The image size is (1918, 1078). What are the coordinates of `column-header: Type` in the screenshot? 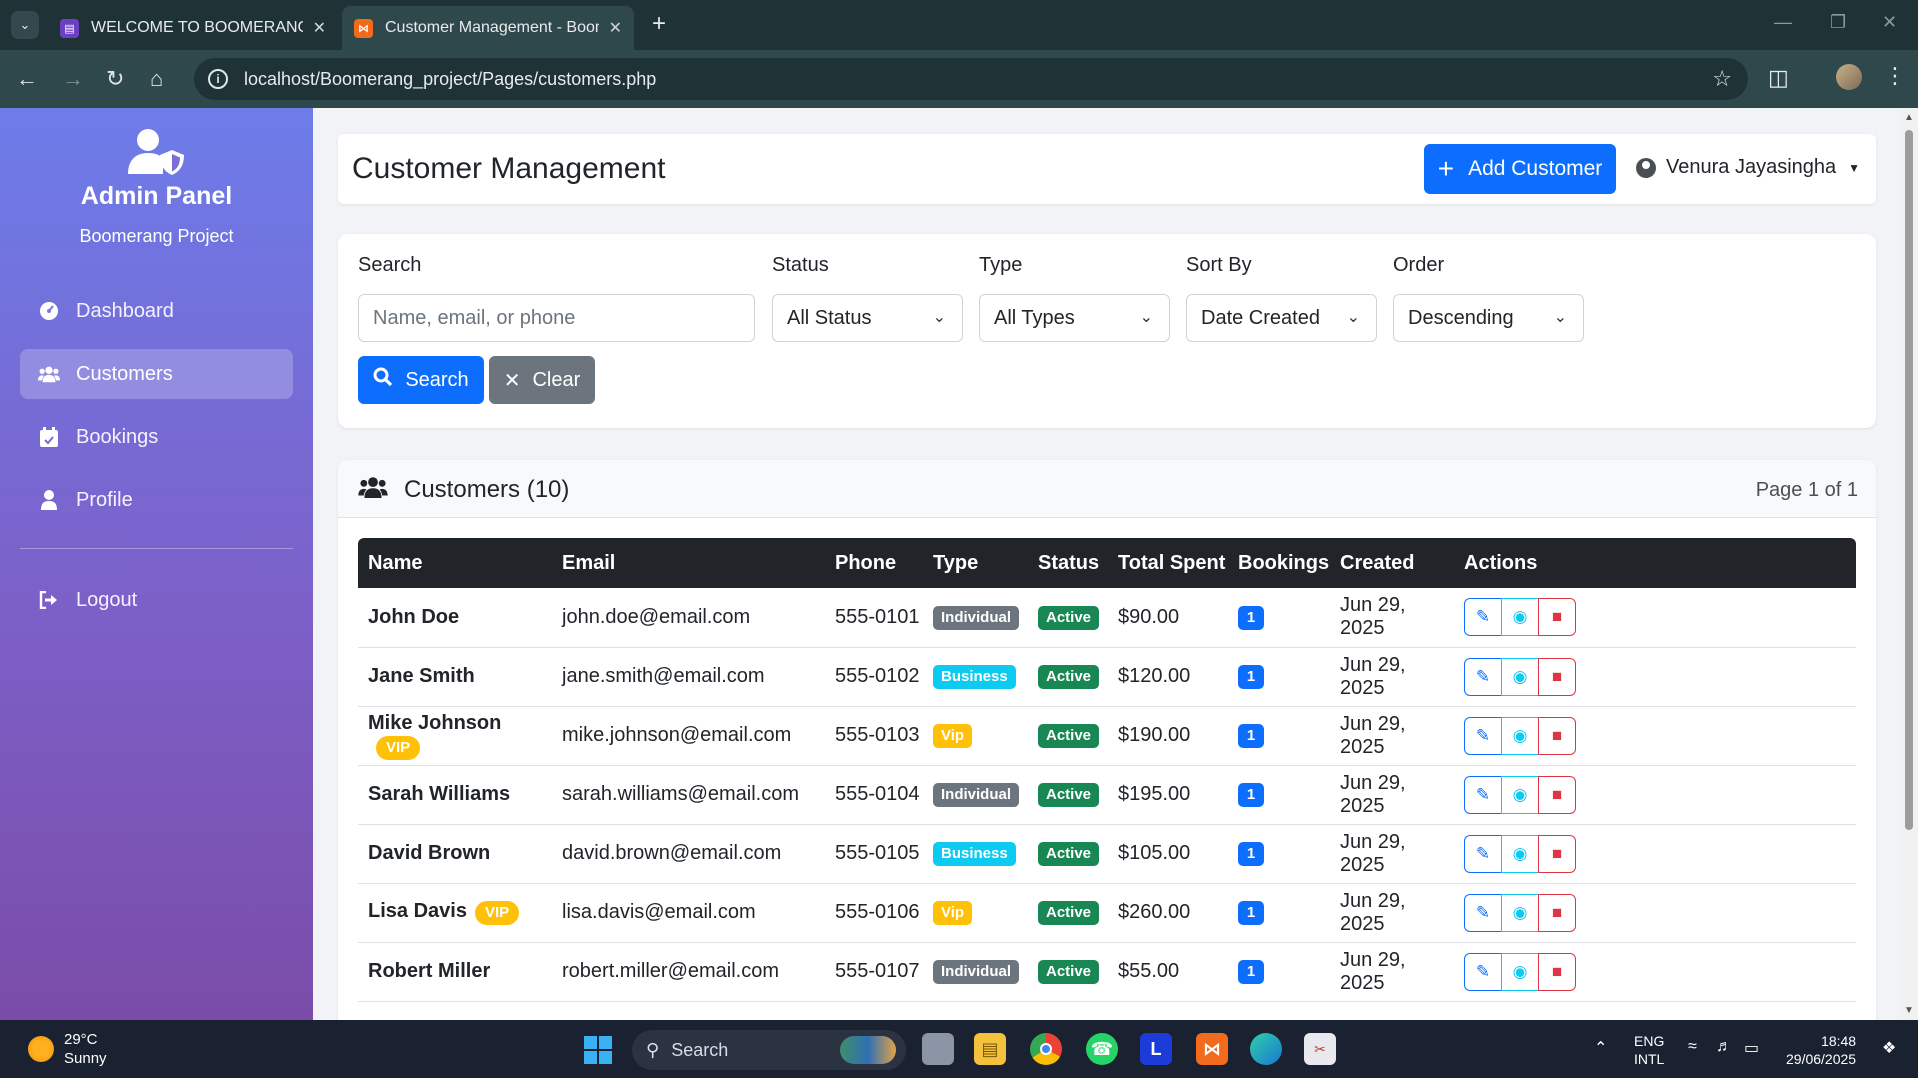 It's located at (975, 563).